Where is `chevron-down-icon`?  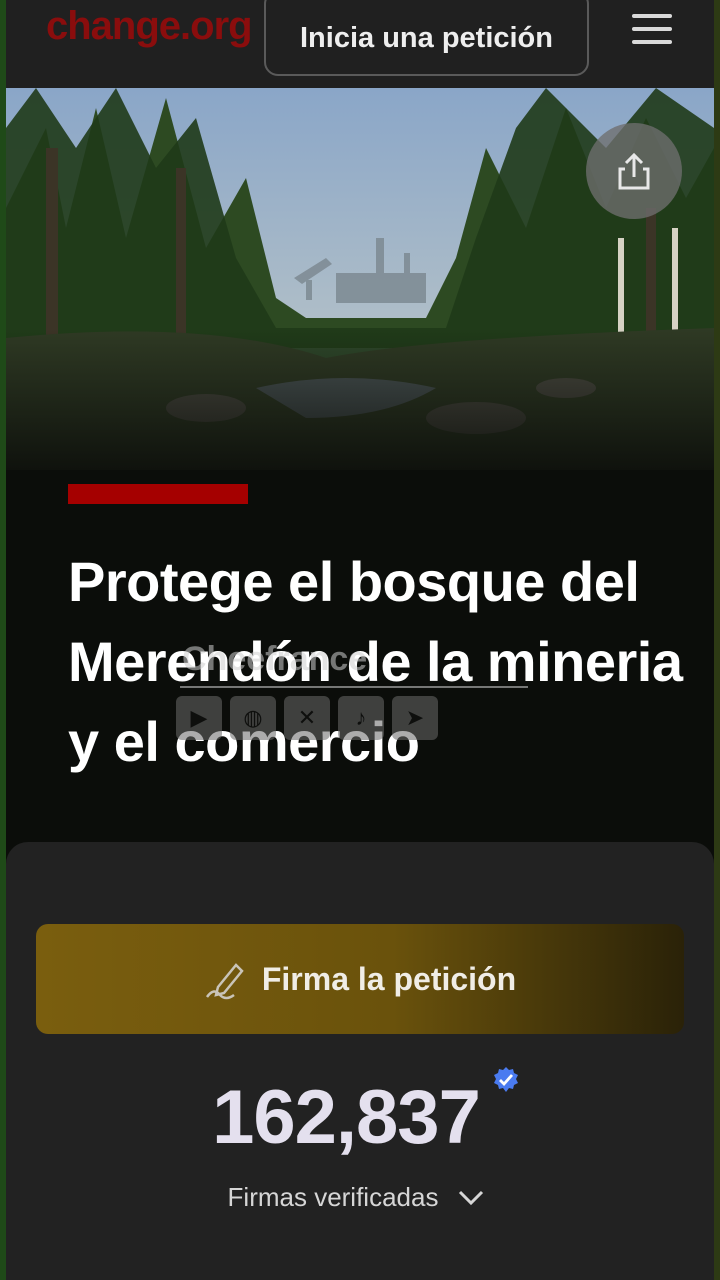
chevron-down-icon is located at coordinates (471, 1197).